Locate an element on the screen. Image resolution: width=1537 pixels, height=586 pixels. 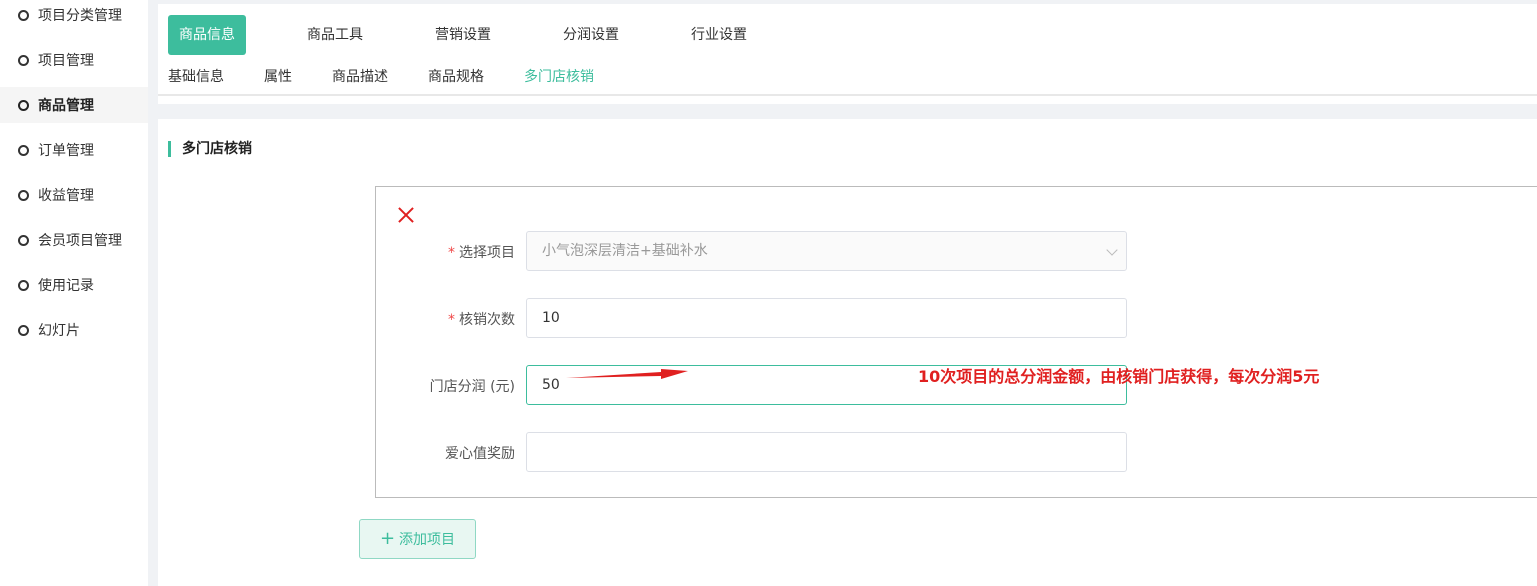
reward-label: 爱心值奖励 is located at coordinates (480, 454).